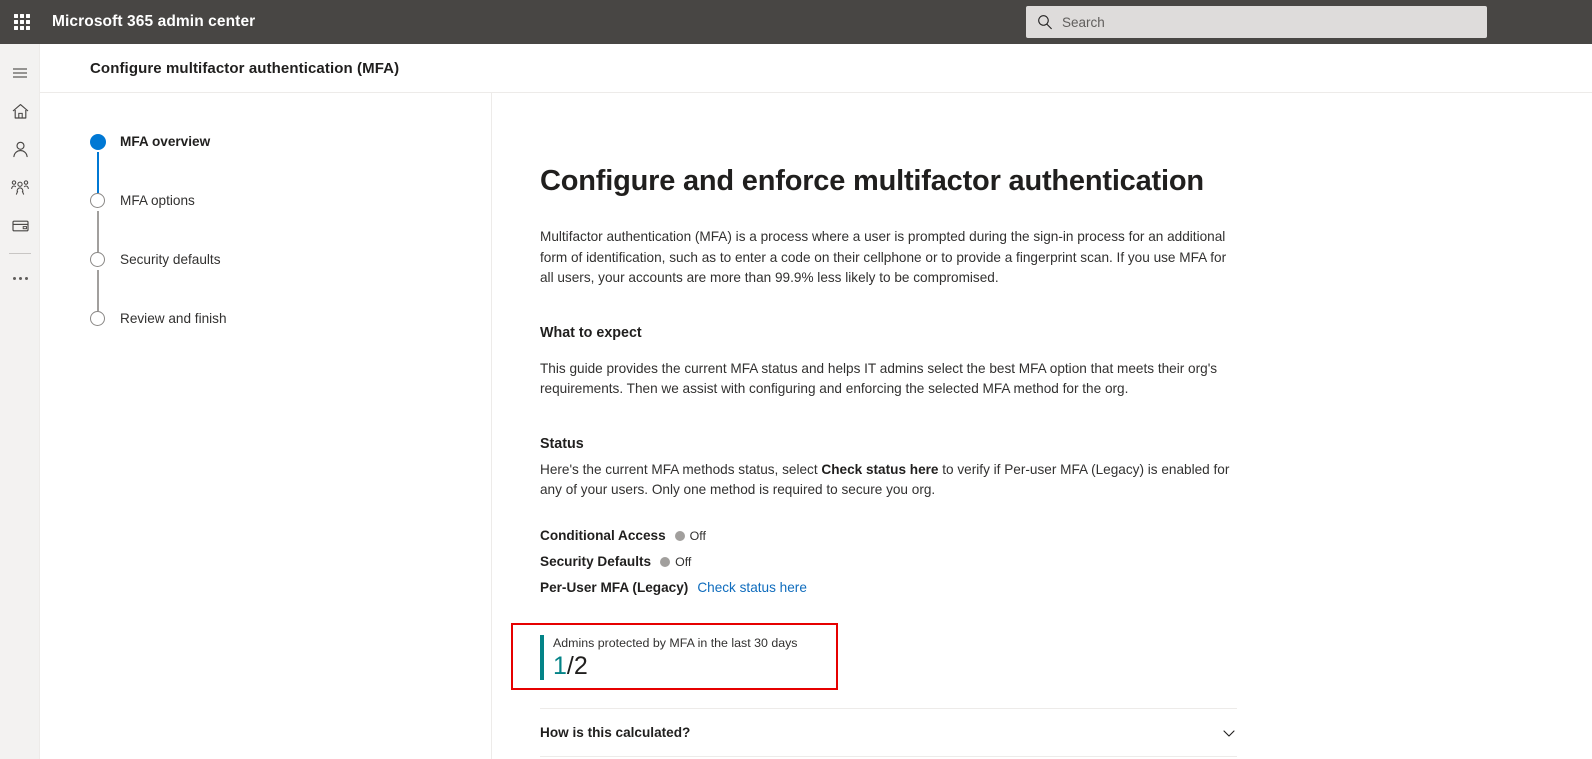 This screenshot has width=1592, height=759. What do you see at coordinates (796, 22) in the screenshot?
I see `suite-header-bar: Microsoft 365 admin center` at bounding box center [796, 22].